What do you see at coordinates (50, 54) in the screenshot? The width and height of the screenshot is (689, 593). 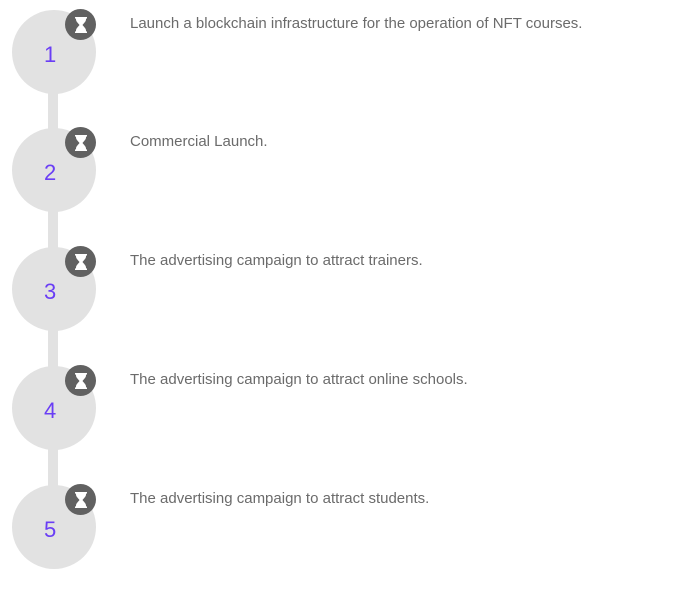 I see `step-number: 1` at bounding box center [50, 54].